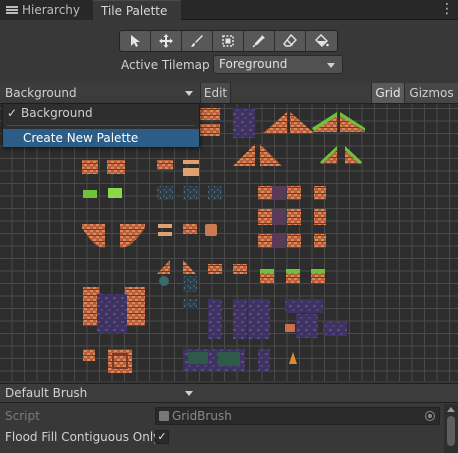  Describe the element at coordinates (198, 358) in the screenshot. I see `tile-bush` at that location.